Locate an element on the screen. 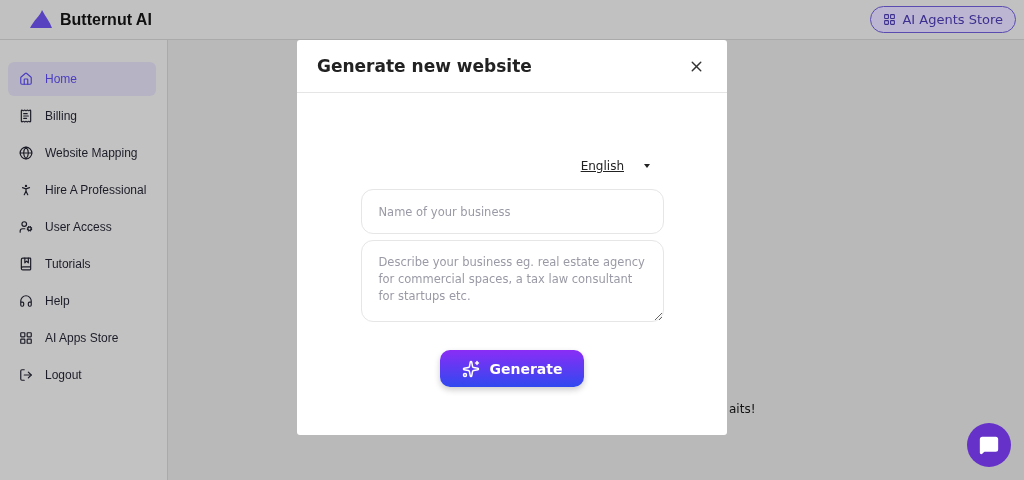 The image size is (1024, 480). sidebar-item: AI Apps Store is located at coordinates (82, 338).